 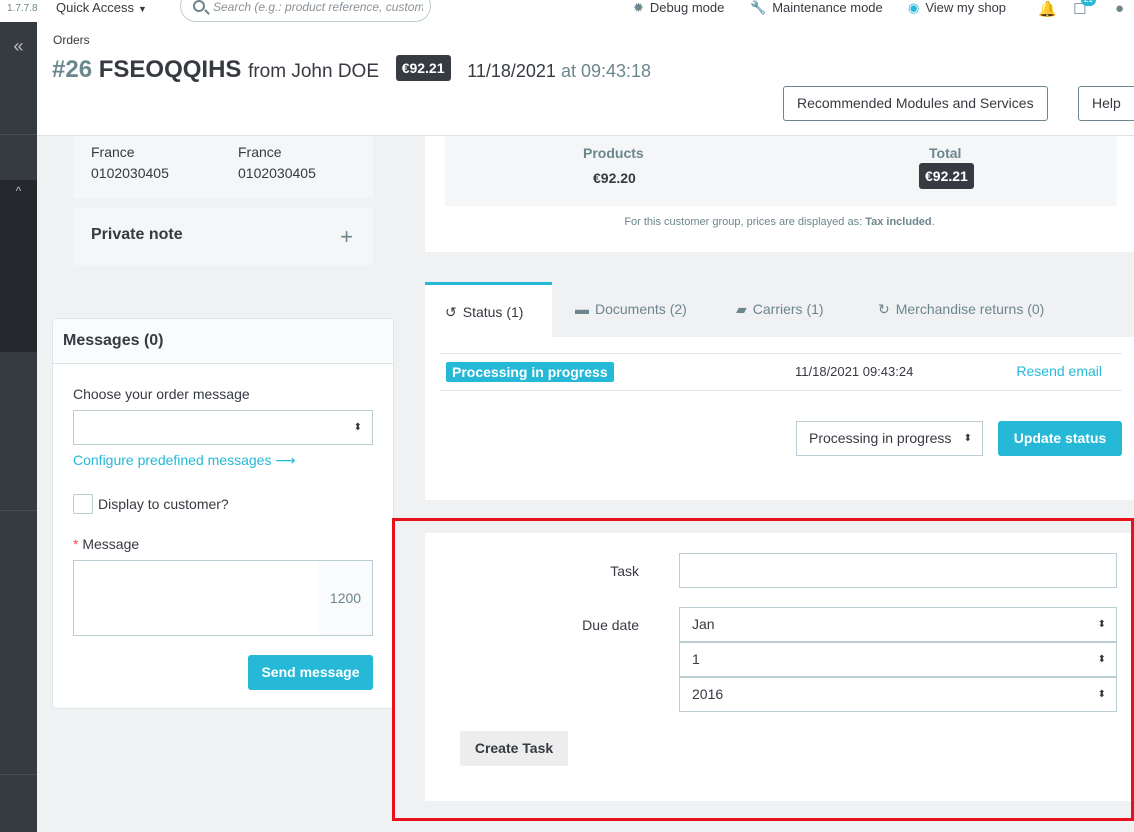 I want to click on order-date-value: 11/18/2021, so click(x=511, y=71).